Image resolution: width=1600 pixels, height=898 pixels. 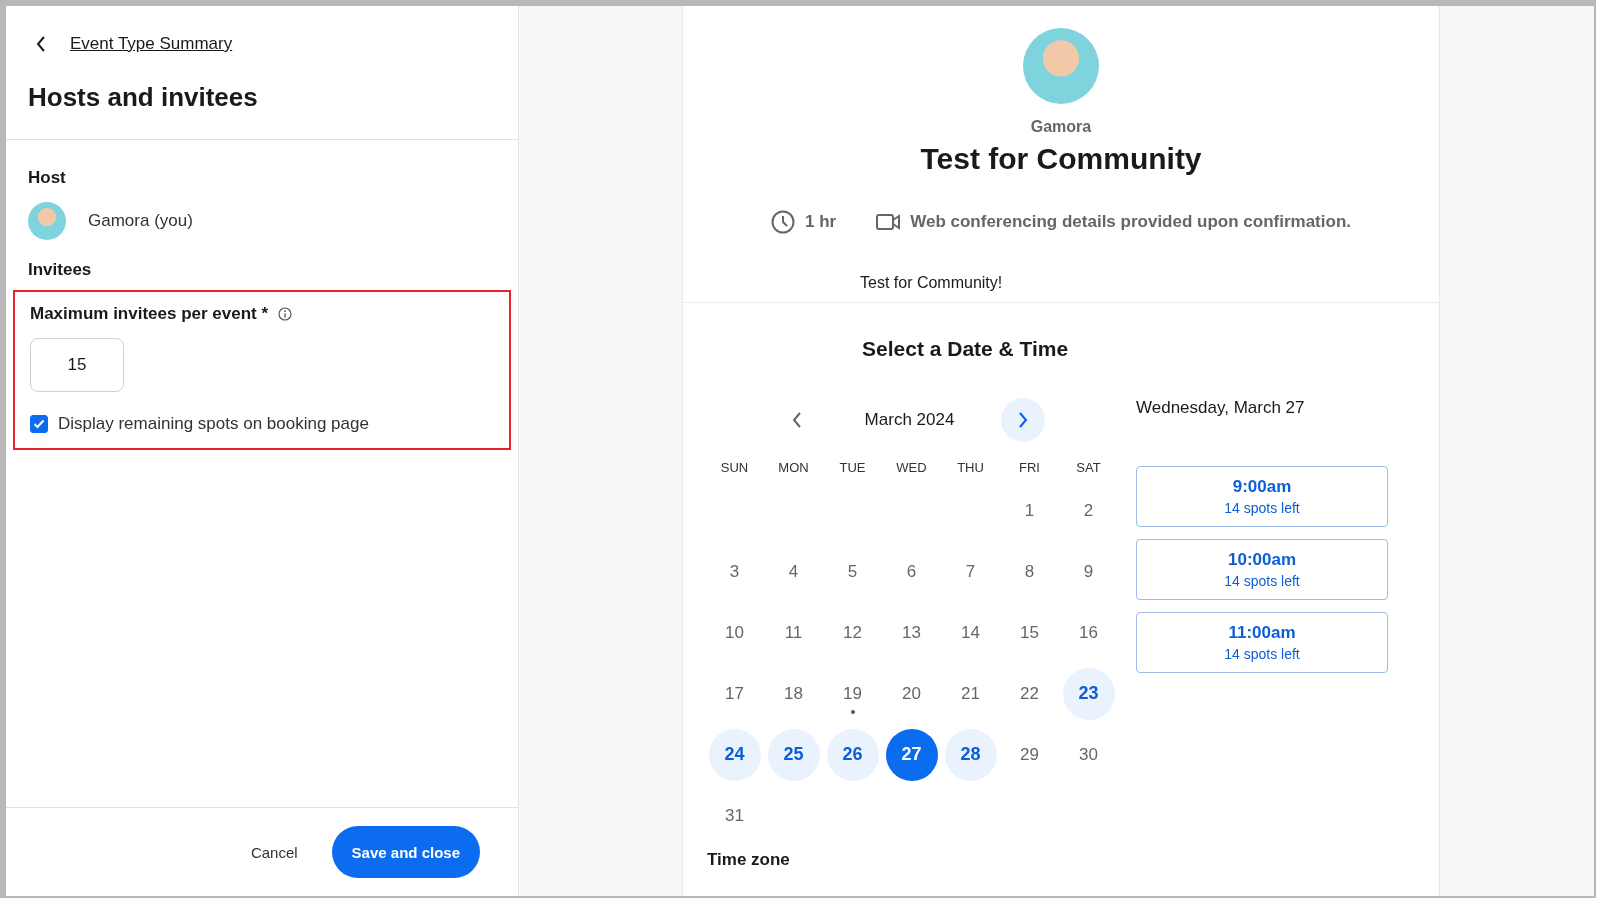 I want to click on duration-text: 1 hr, so click(x=821, y=222).